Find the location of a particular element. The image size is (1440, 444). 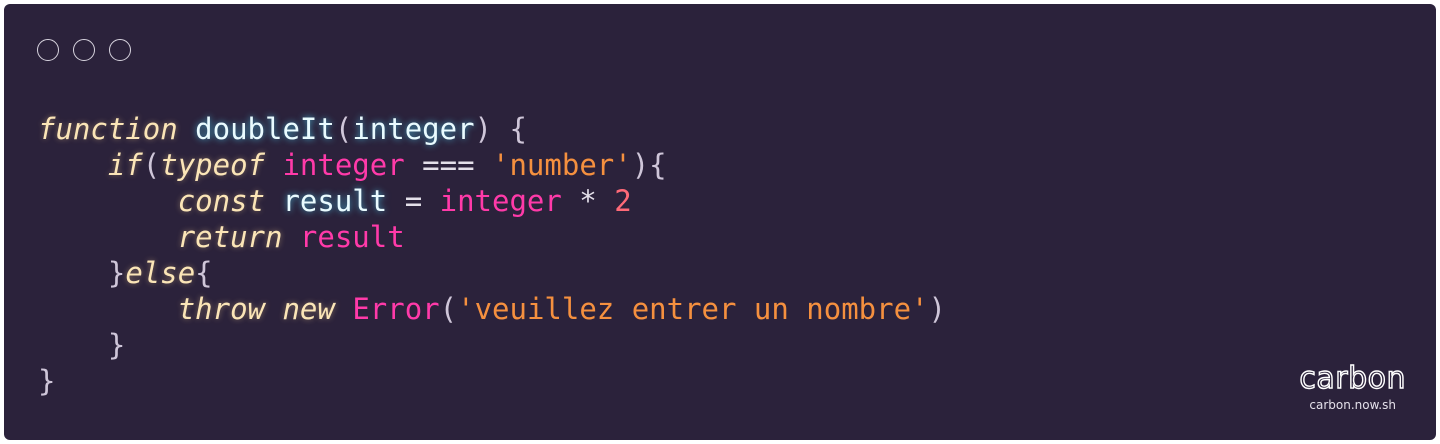

code-token: doubleIt is located at coordinates (265, 129).